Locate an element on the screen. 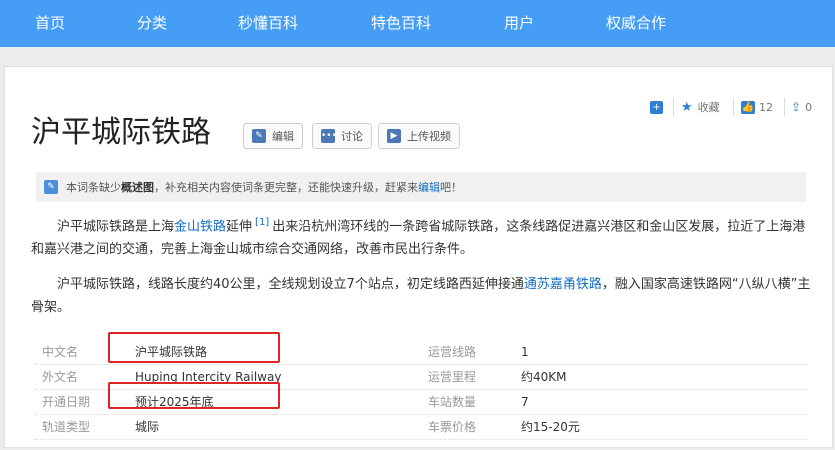 This screenshot has width=835, height=450. favorite-label: 收藏 is located at coordinates (708, 107).